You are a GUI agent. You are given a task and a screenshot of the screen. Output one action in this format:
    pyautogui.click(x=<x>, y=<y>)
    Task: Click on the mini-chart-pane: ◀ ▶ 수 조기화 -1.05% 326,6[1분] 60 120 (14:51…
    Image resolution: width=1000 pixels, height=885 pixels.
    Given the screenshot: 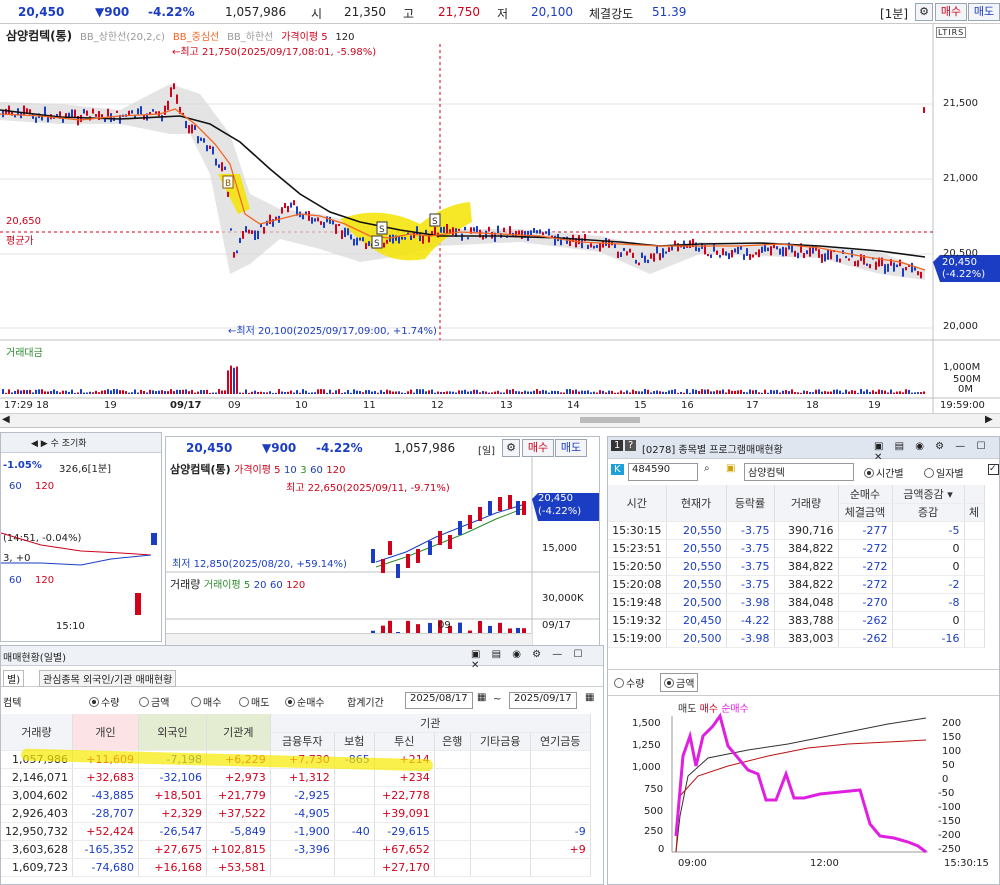 What is the action you would take?
    pyautogui.click(x=81, y=537)
    